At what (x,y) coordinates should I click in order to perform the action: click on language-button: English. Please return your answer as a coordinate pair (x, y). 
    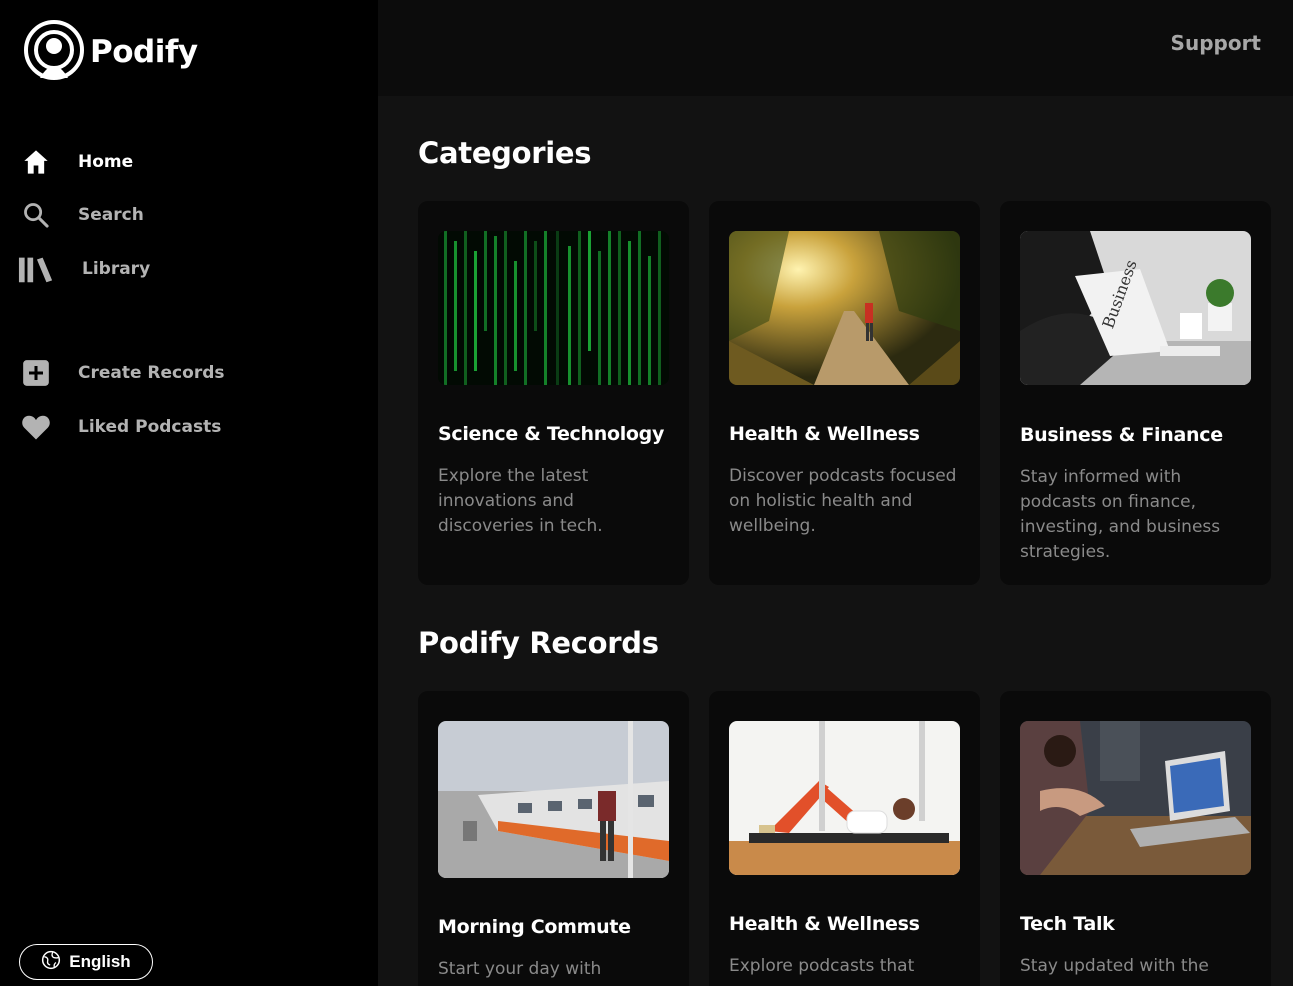
    Looking at the image, I should click on (86, 962).